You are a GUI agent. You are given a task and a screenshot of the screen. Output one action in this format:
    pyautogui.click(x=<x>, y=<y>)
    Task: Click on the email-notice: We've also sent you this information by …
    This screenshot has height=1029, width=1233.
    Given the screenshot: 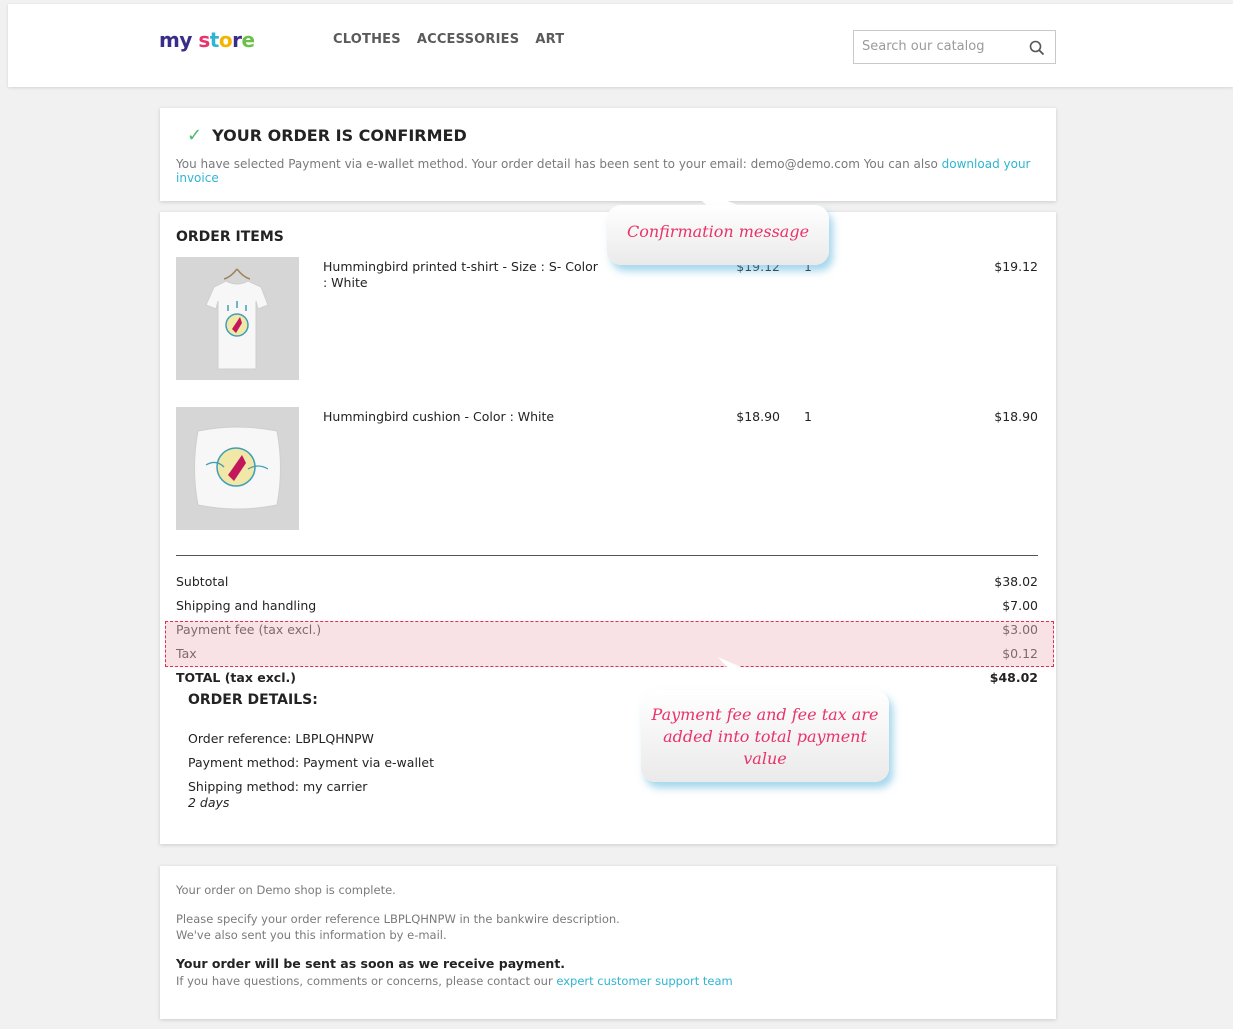 What is the action you would take?
    pyautogui.click(x=311, y=935)
    